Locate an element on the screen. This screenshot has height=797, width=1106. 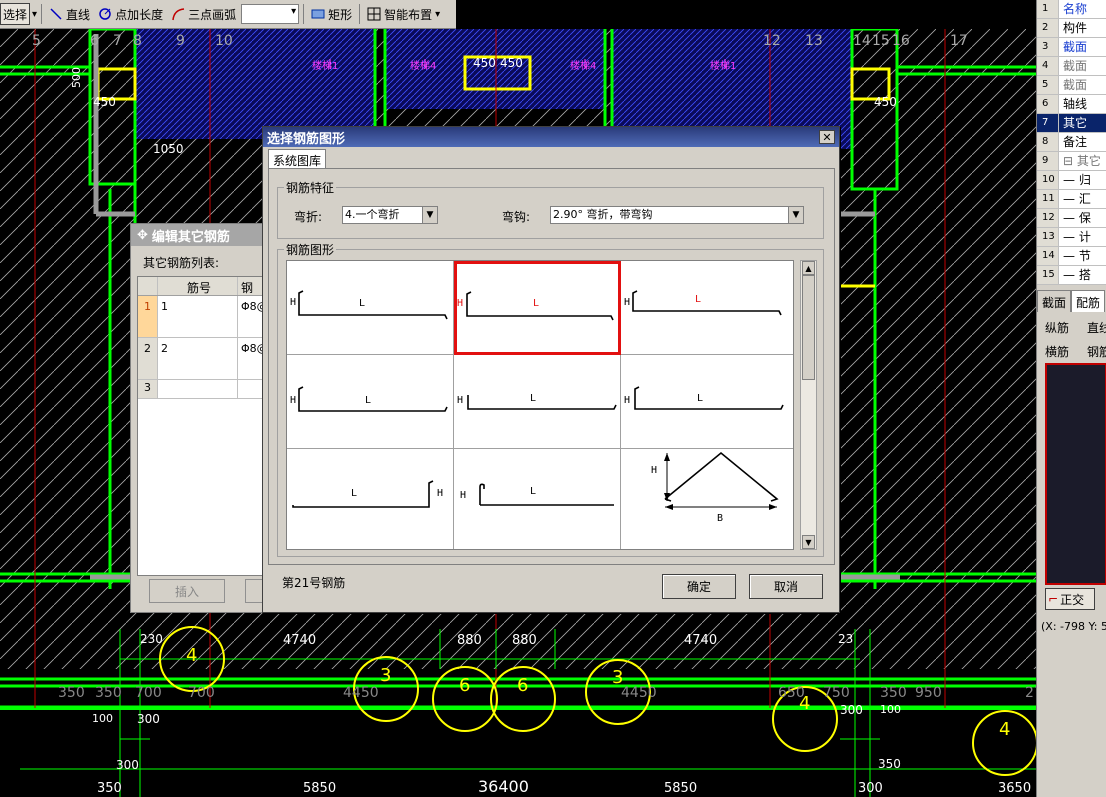
edit-dialog-titlebar: ✥ 编辑其它钢筋 is located at coordinates (199, 235).